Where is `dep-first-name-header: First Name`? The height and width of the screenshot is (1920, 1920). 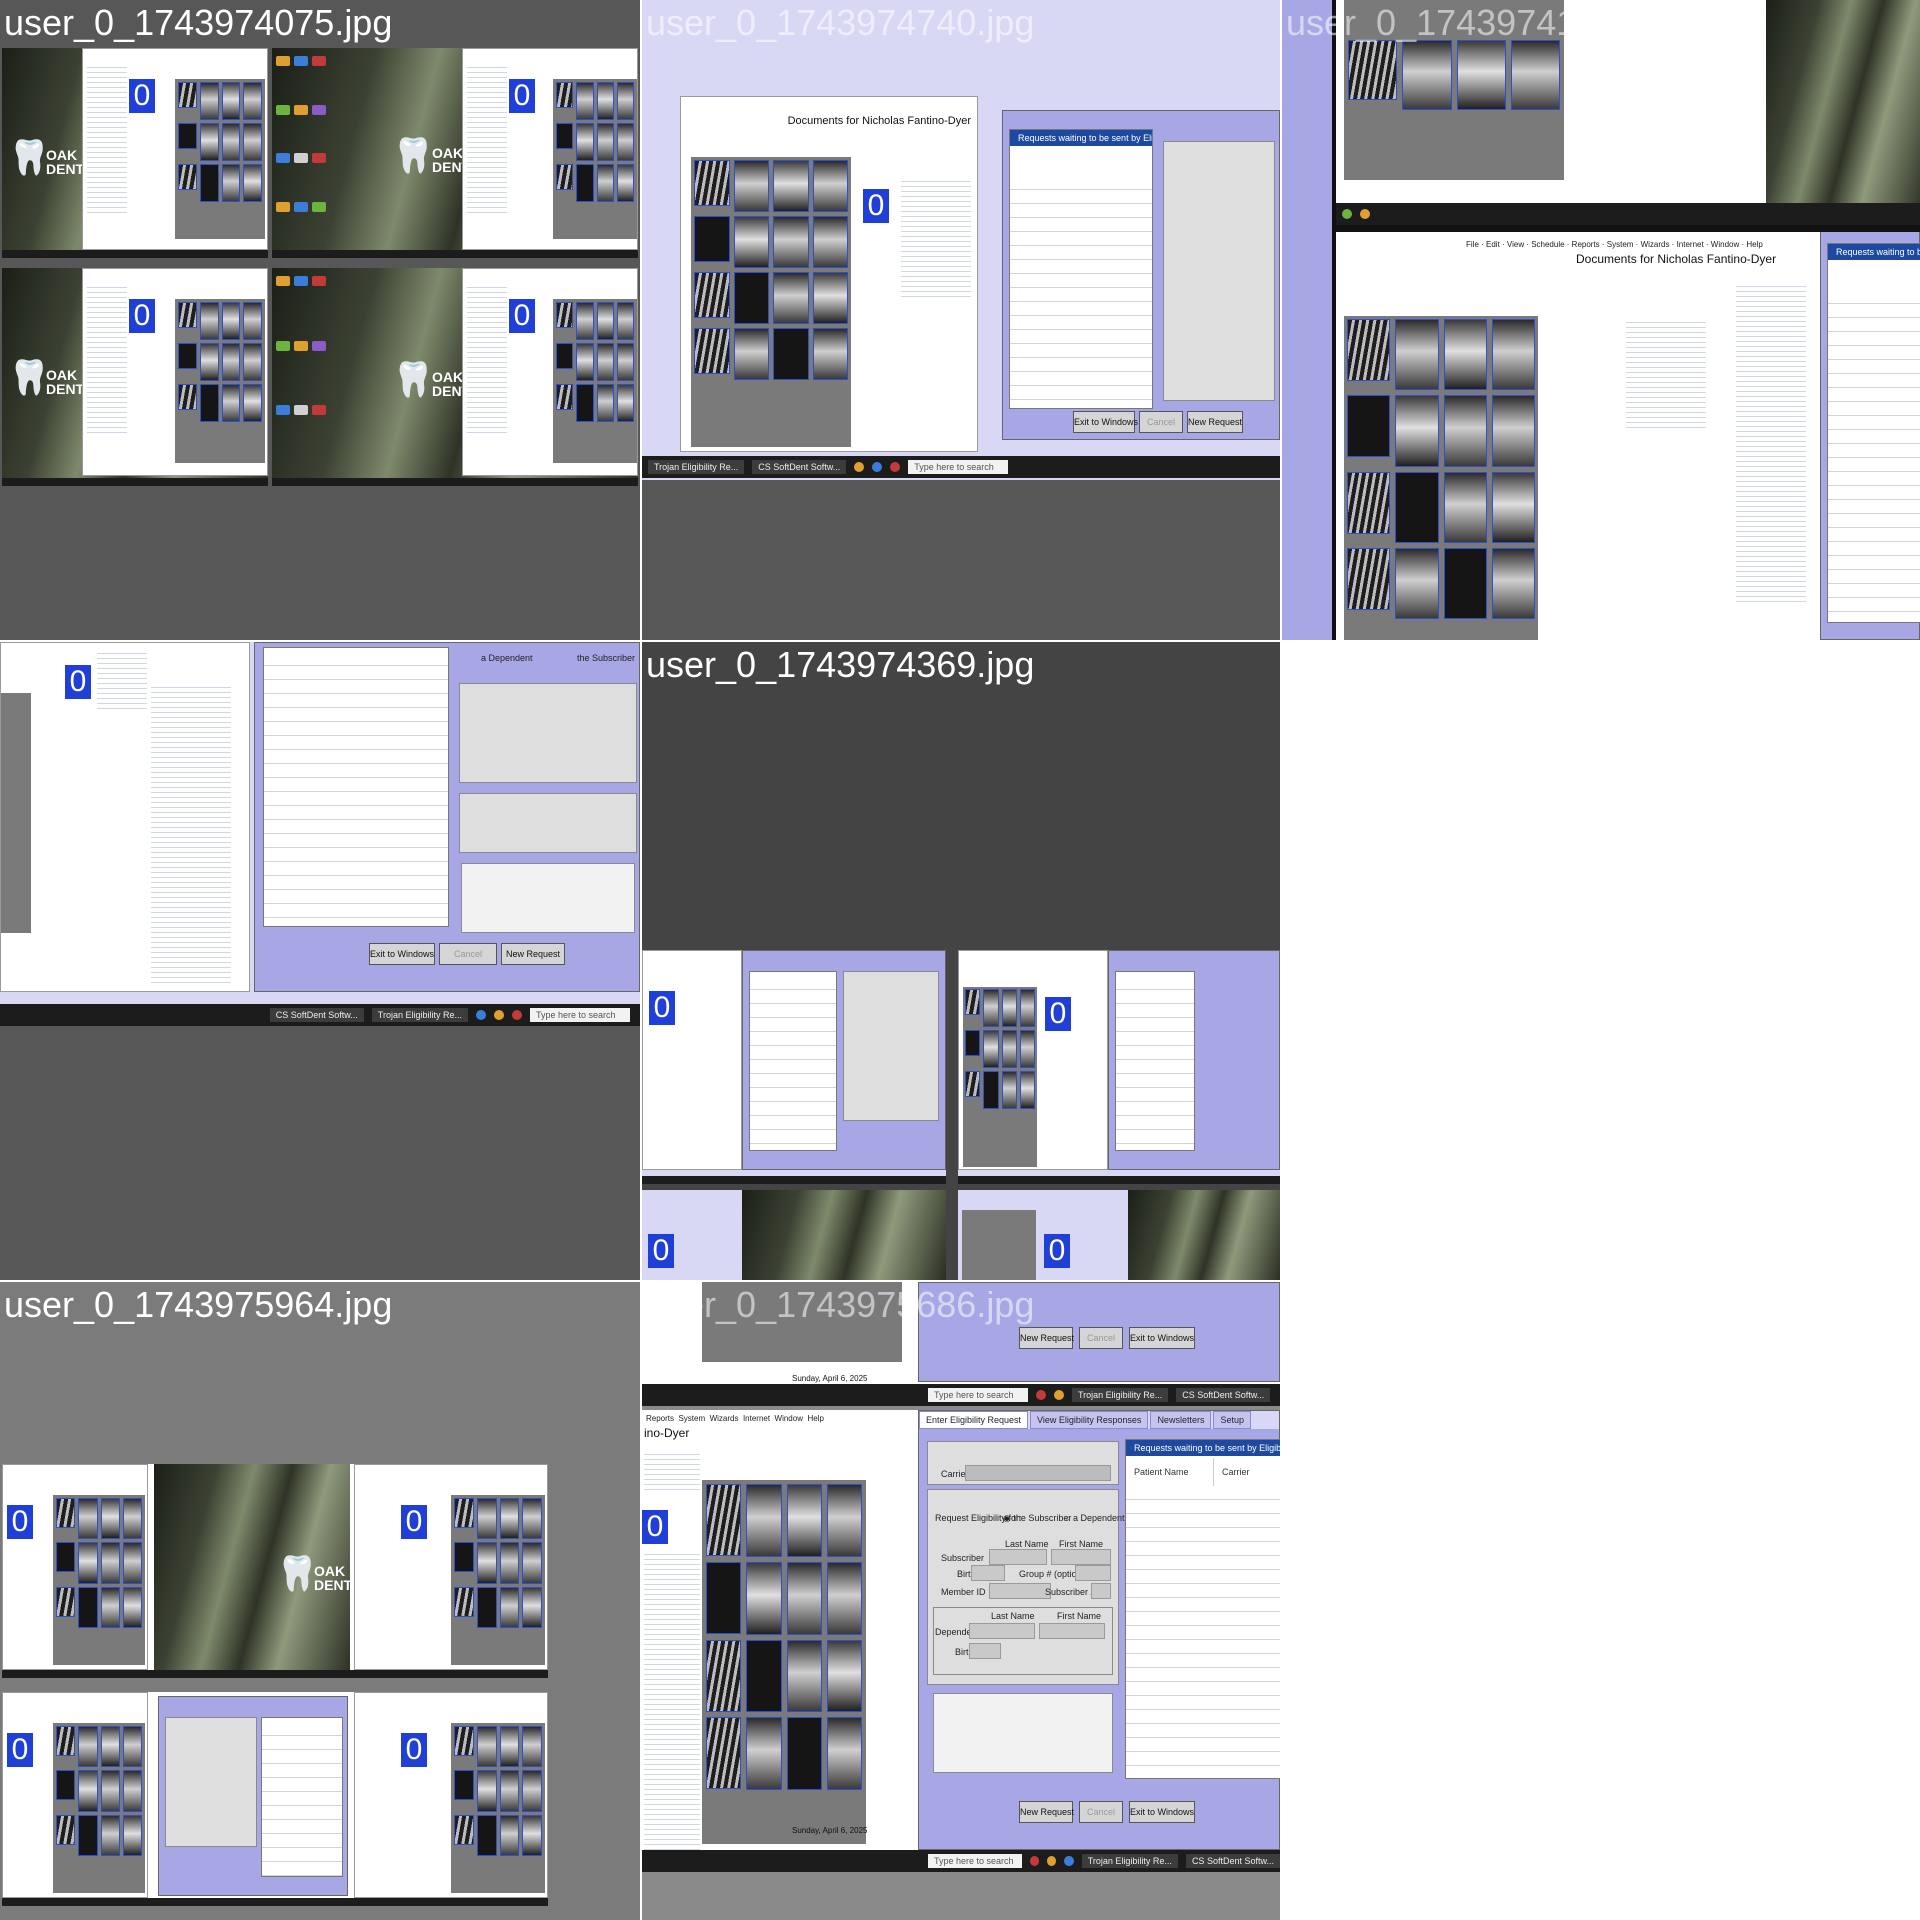 dep-first-name-header: First Name is located at coordinates (1079, 1616).